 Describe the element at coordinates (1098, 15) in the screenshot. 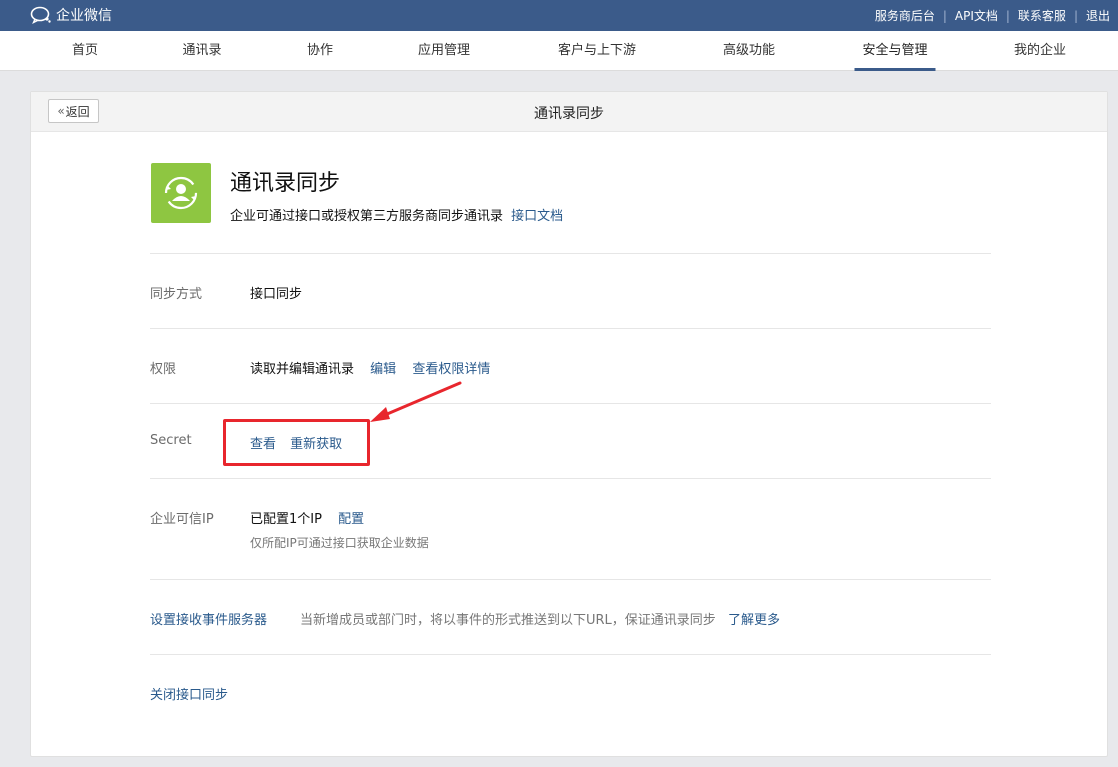

I see `logout-link: 退出` at that location.